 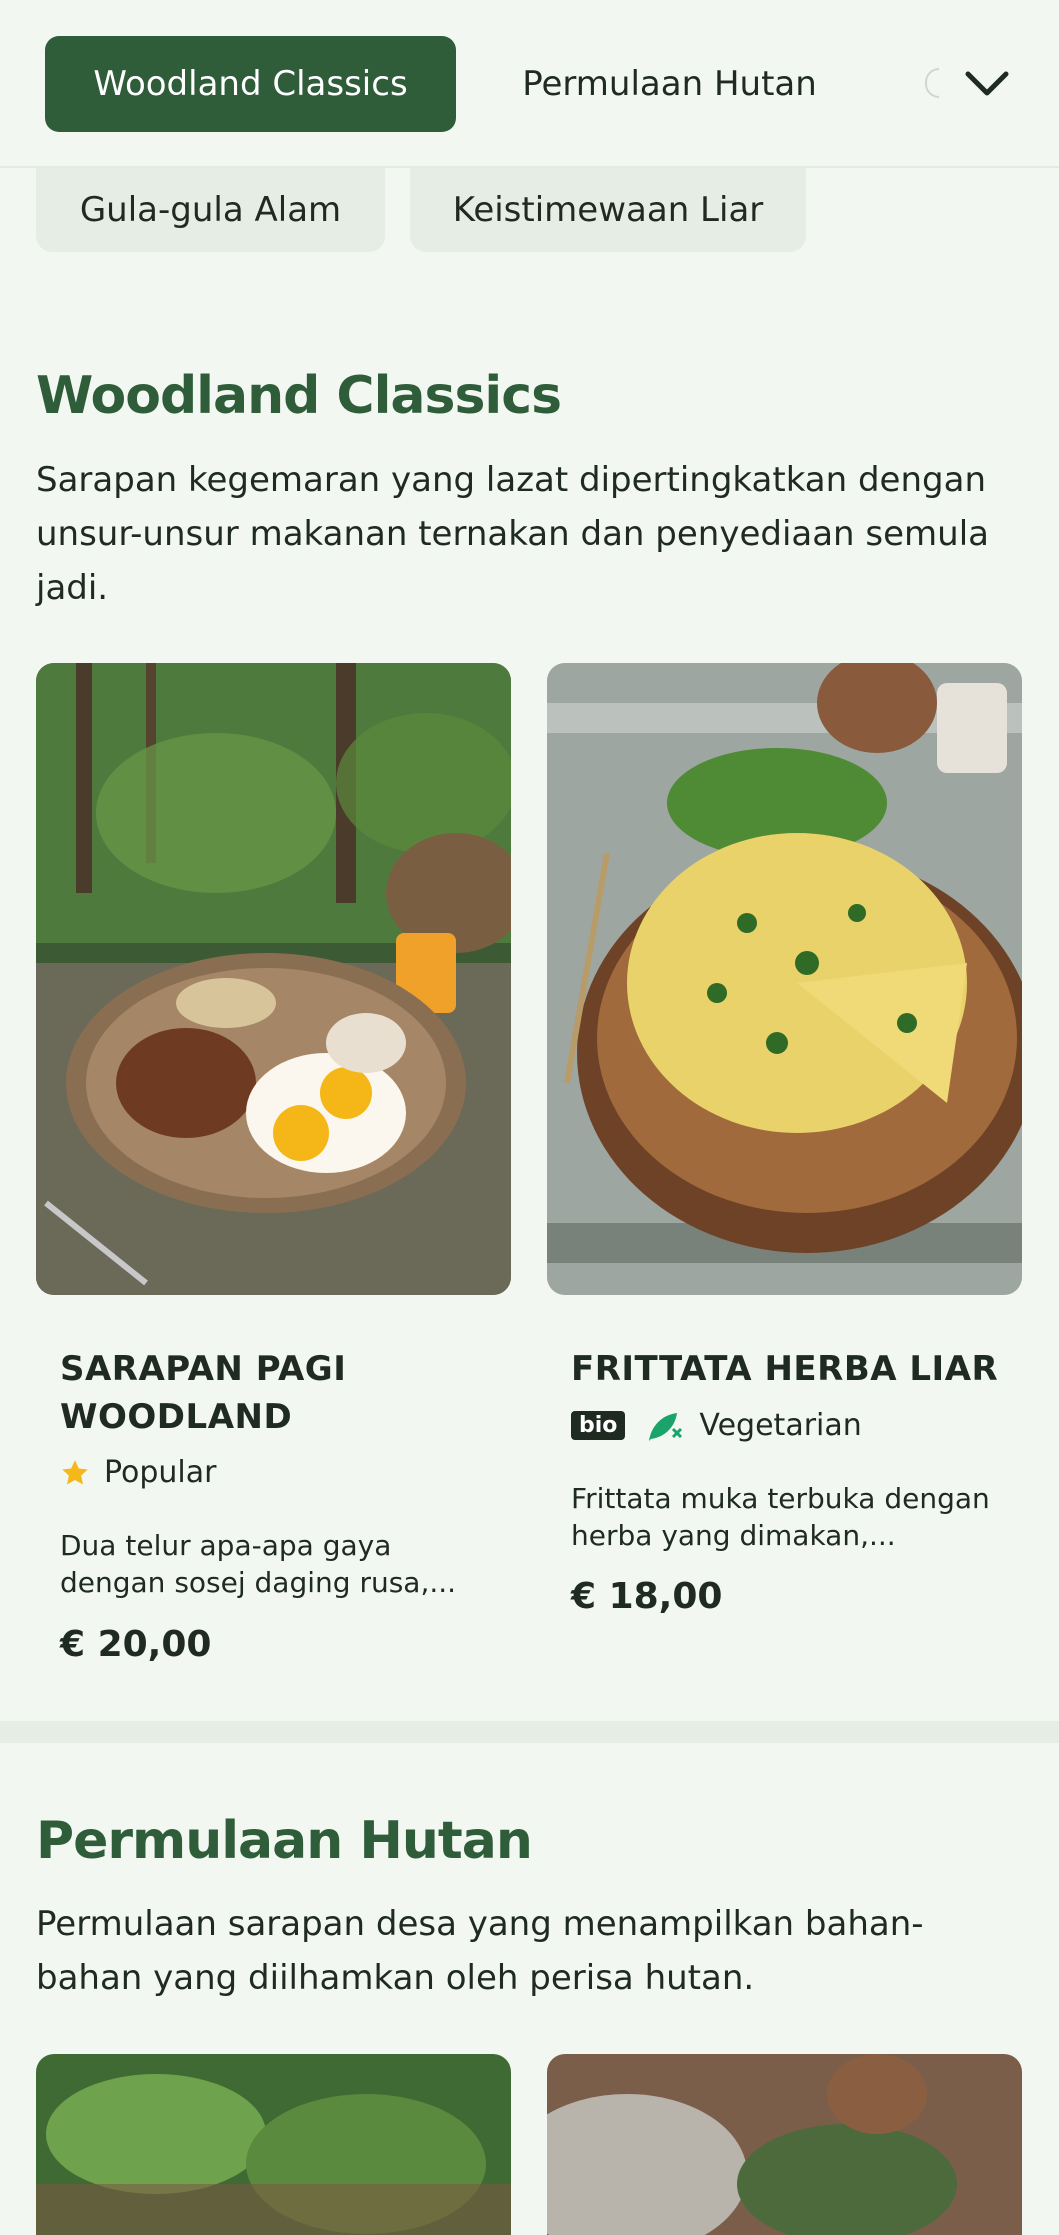 What do you see at coordinates (250, 84) in the screenshot?
I see `tab-woodland-classics: Woodland Classics` at bounding box center [250, 84].